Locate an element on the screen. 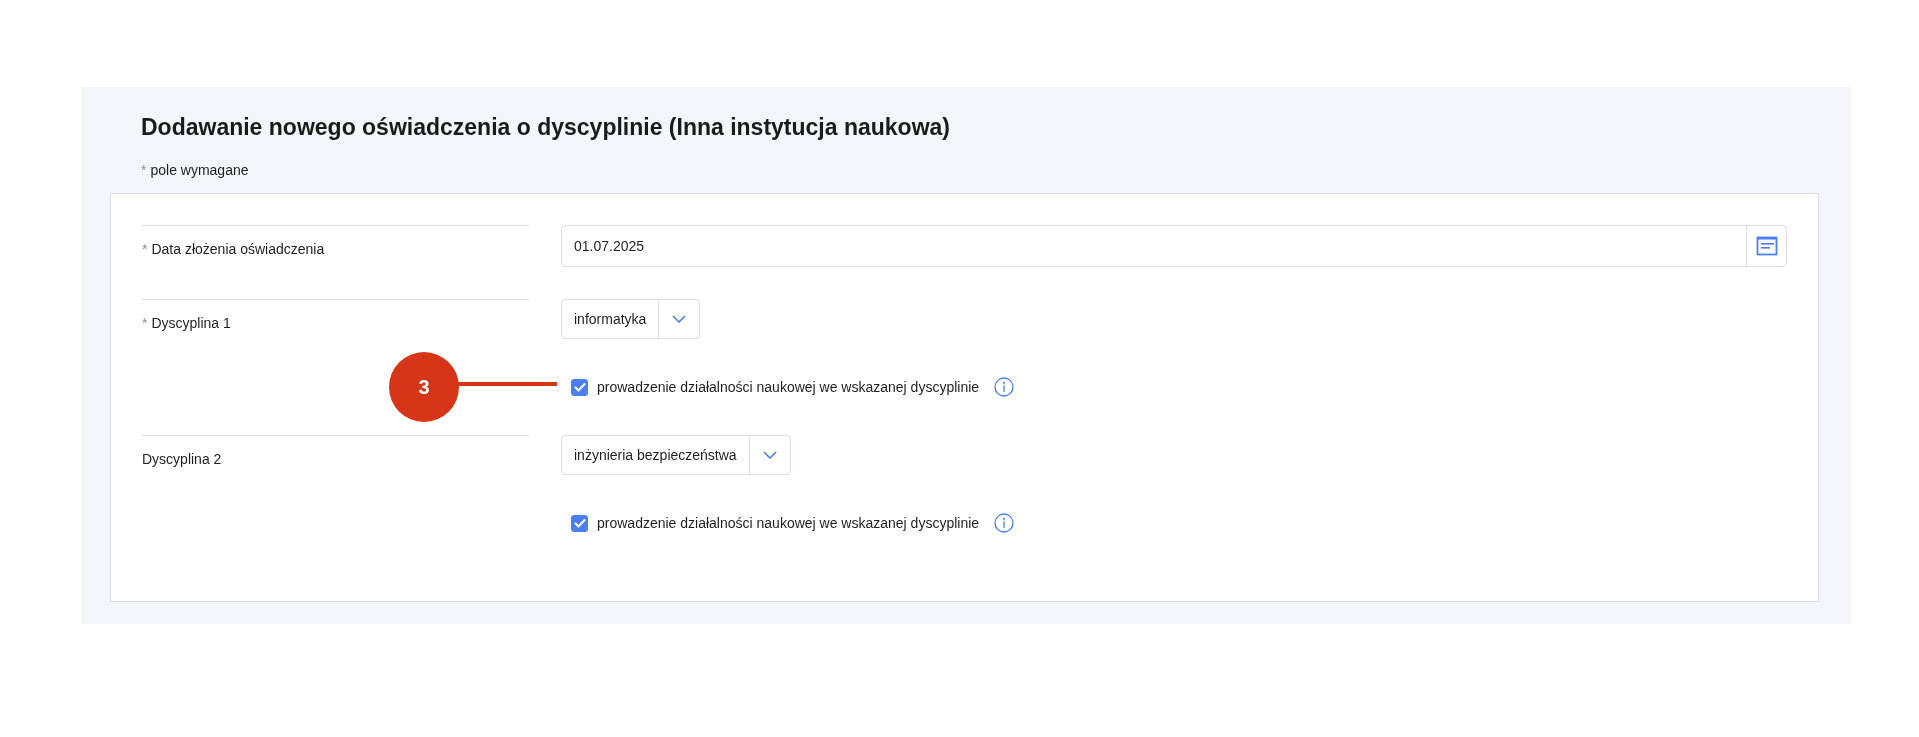  required-note: pole wymagane is located at coordinates (199, 170).